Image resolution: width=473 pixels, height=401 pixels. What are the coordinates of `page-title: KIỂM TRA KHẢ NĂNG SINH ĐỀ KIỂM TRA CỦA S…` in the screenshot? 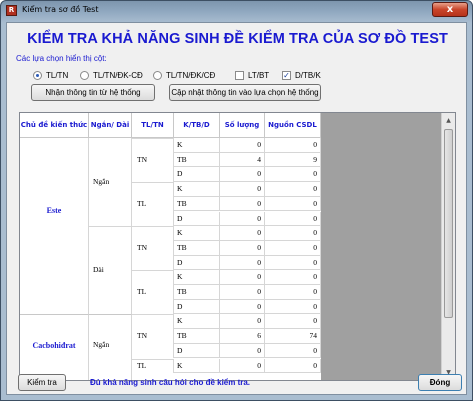 It's located at (237, 39).